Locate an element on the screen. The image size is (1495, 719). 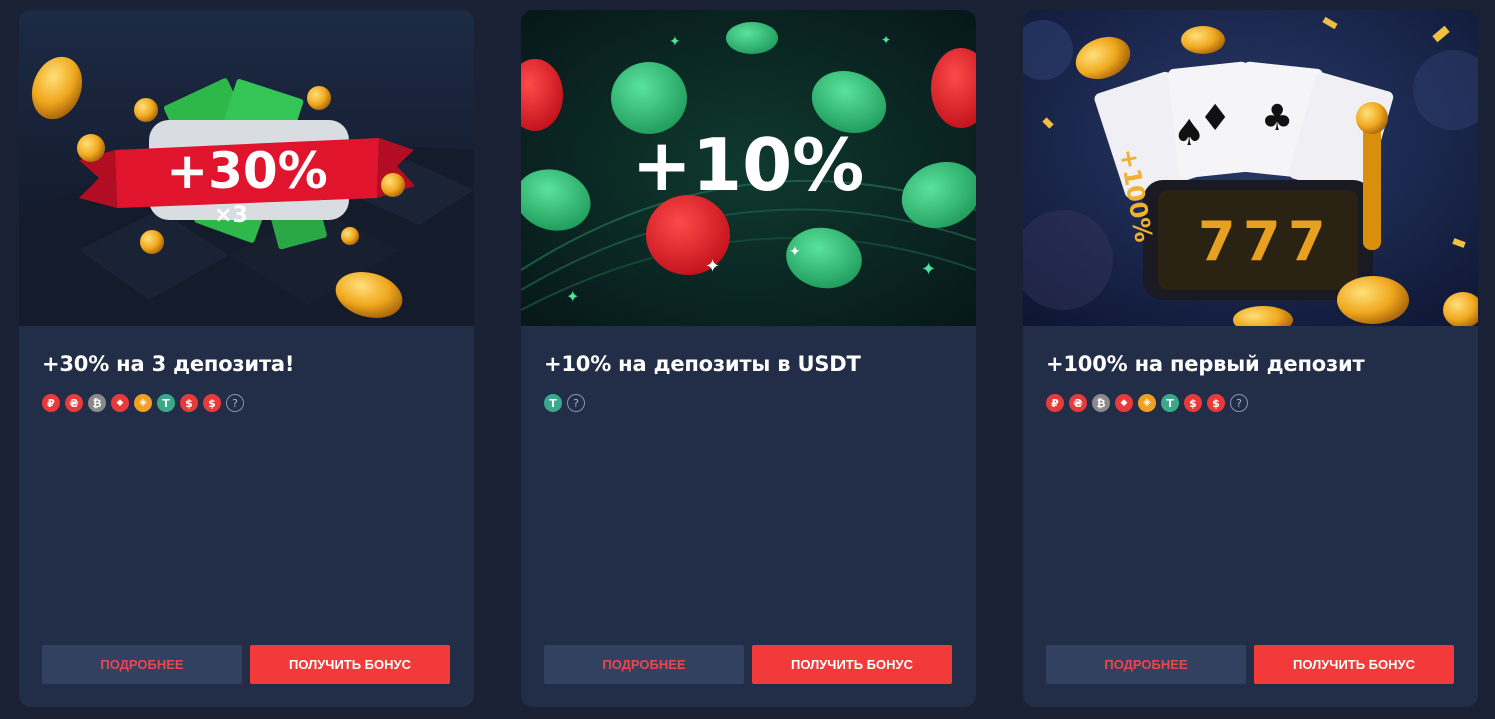
card-title: +10% на депозиты в USDT is located at coordinates (702, 364).